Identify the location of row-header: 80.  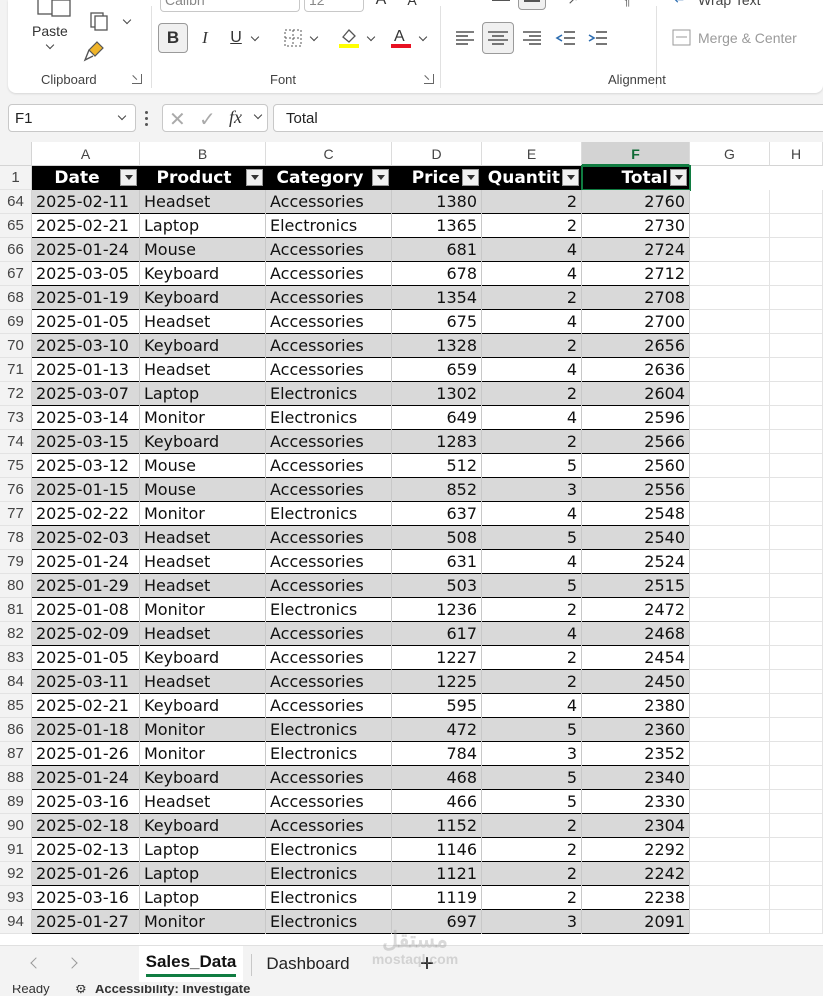
(16, 586).